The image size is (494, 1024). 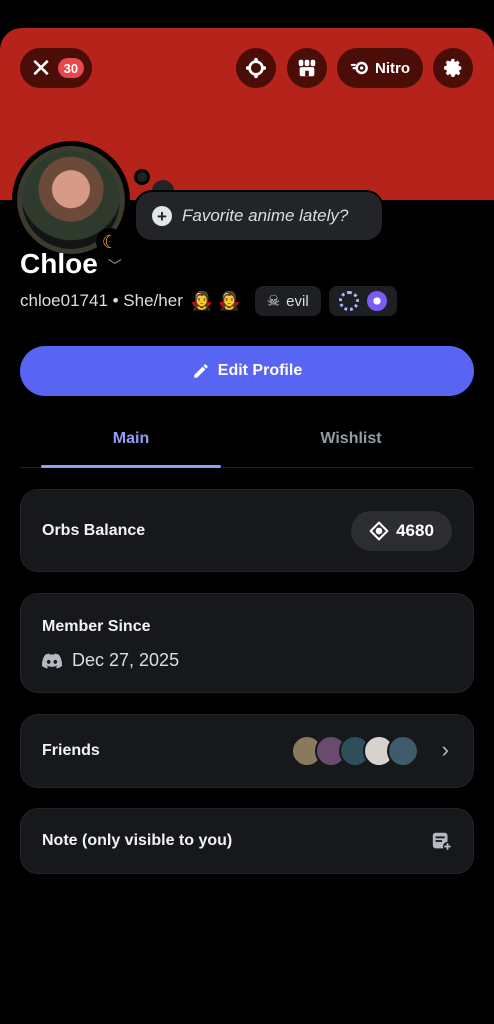 What do you see at coordinates (247, 751) in the screenshot?
I see `friends-card: Friends ›` at bounding box center [247, 751].